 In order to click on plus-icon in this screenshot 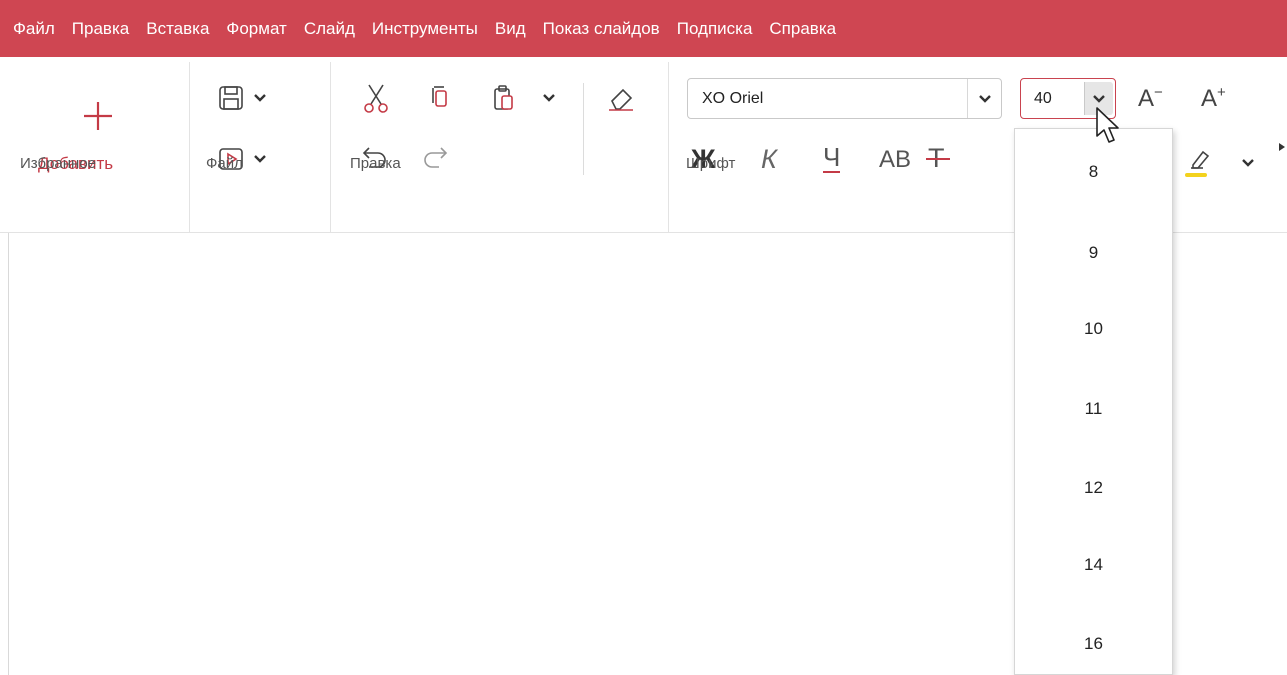, I will do `click(98, 116)`.